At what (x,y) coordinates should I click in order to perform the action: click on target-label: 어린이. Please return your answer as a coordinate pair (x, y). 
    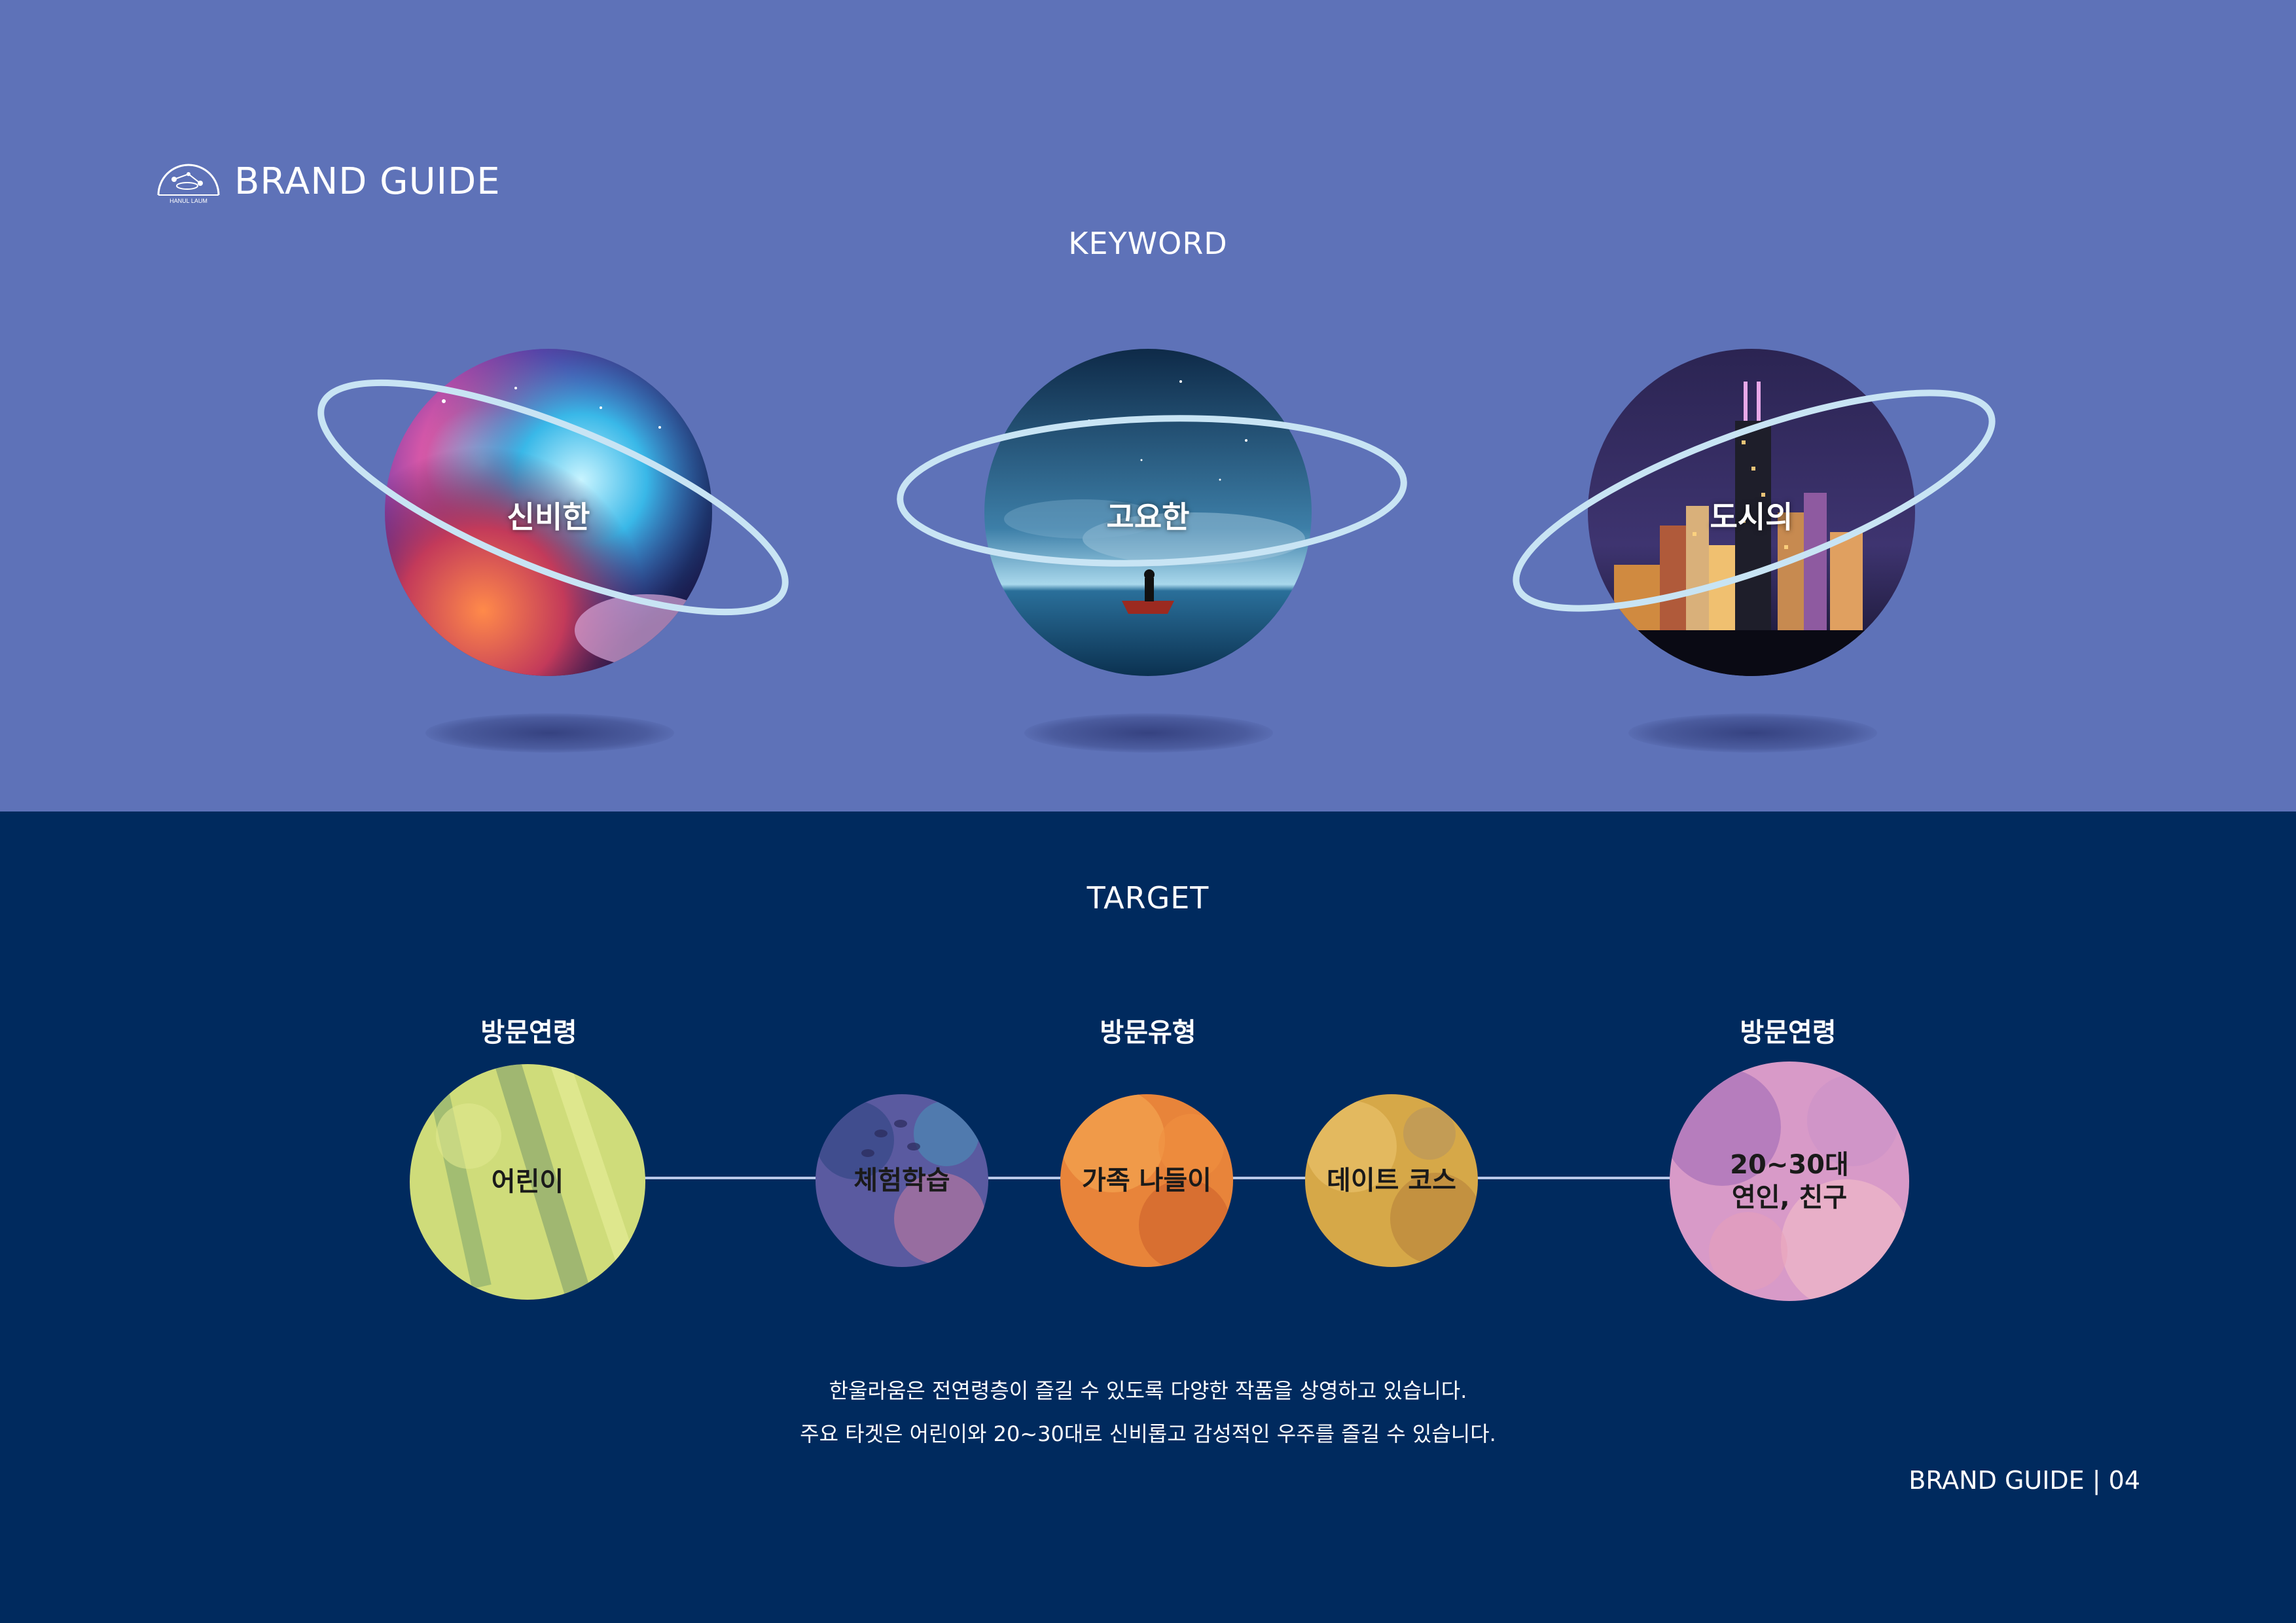
    Looking at the image, I should click on (527, 1182).